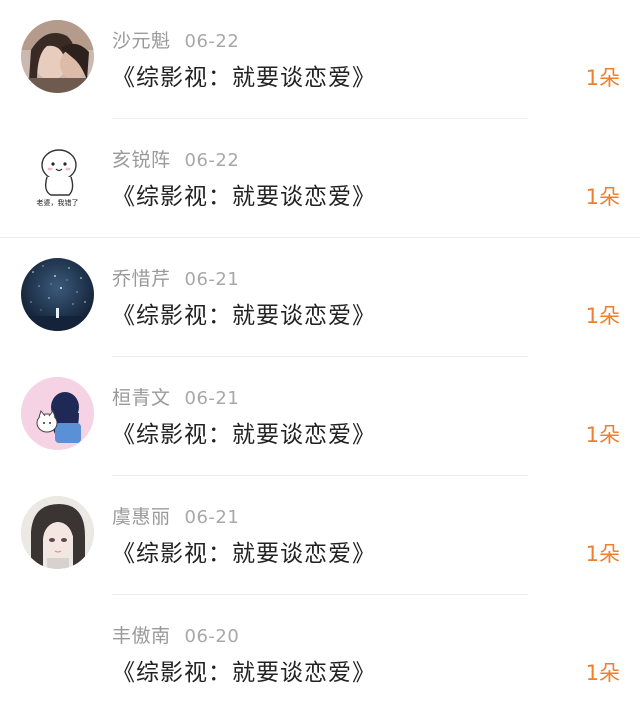 This screenshot has width=640, height=706. I want to click on user-name: 丰傲南, so click(141, 636).